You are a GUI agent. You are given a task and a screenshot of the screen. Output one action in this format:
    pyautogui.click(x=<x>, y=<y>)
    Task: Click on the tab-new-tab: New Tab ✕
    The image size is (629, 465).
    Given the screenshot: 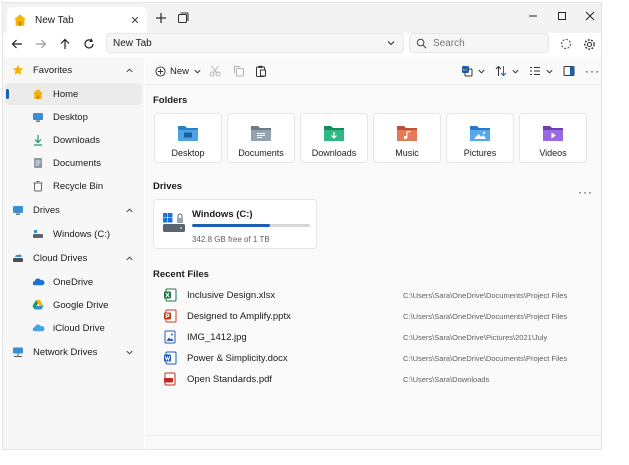 What is the action you would take?
    pyautogui.click(x=77, y=20)
    